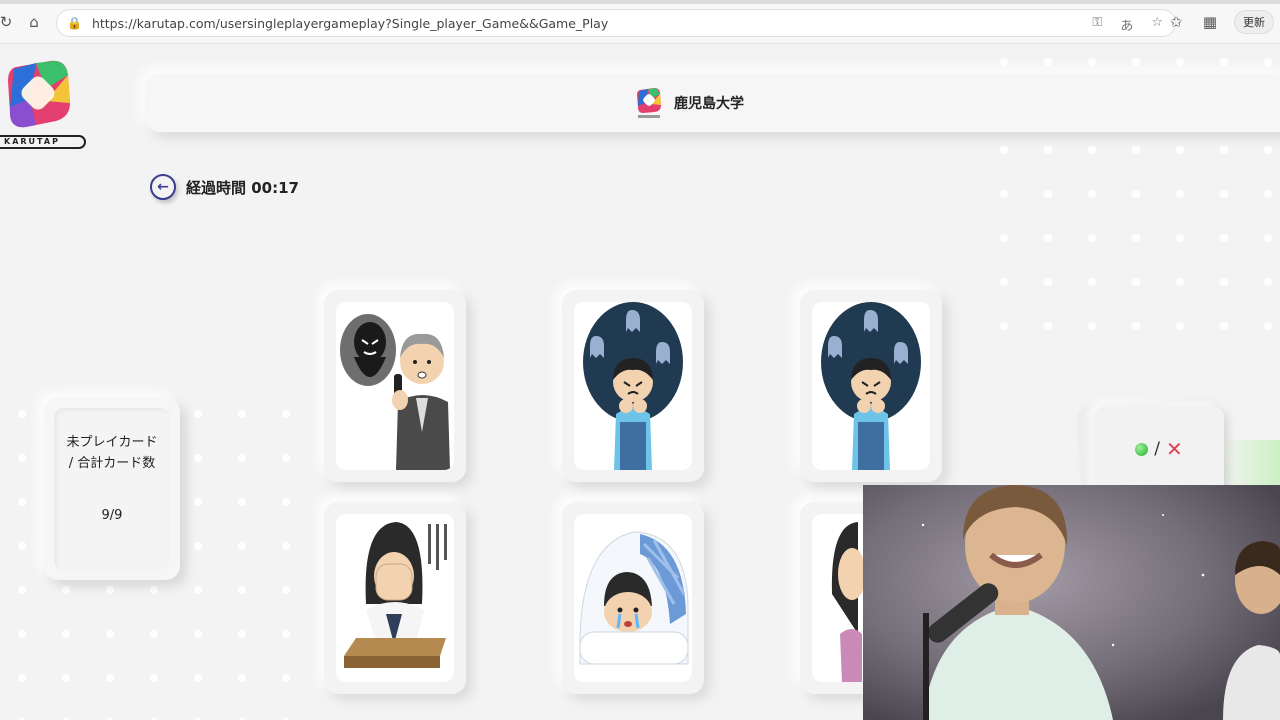 This screenshot has width=1280, height=720. Describe the element at coordinates (74, 23) in the screenshot. I see `site-info-icon: 🔒` at that location.